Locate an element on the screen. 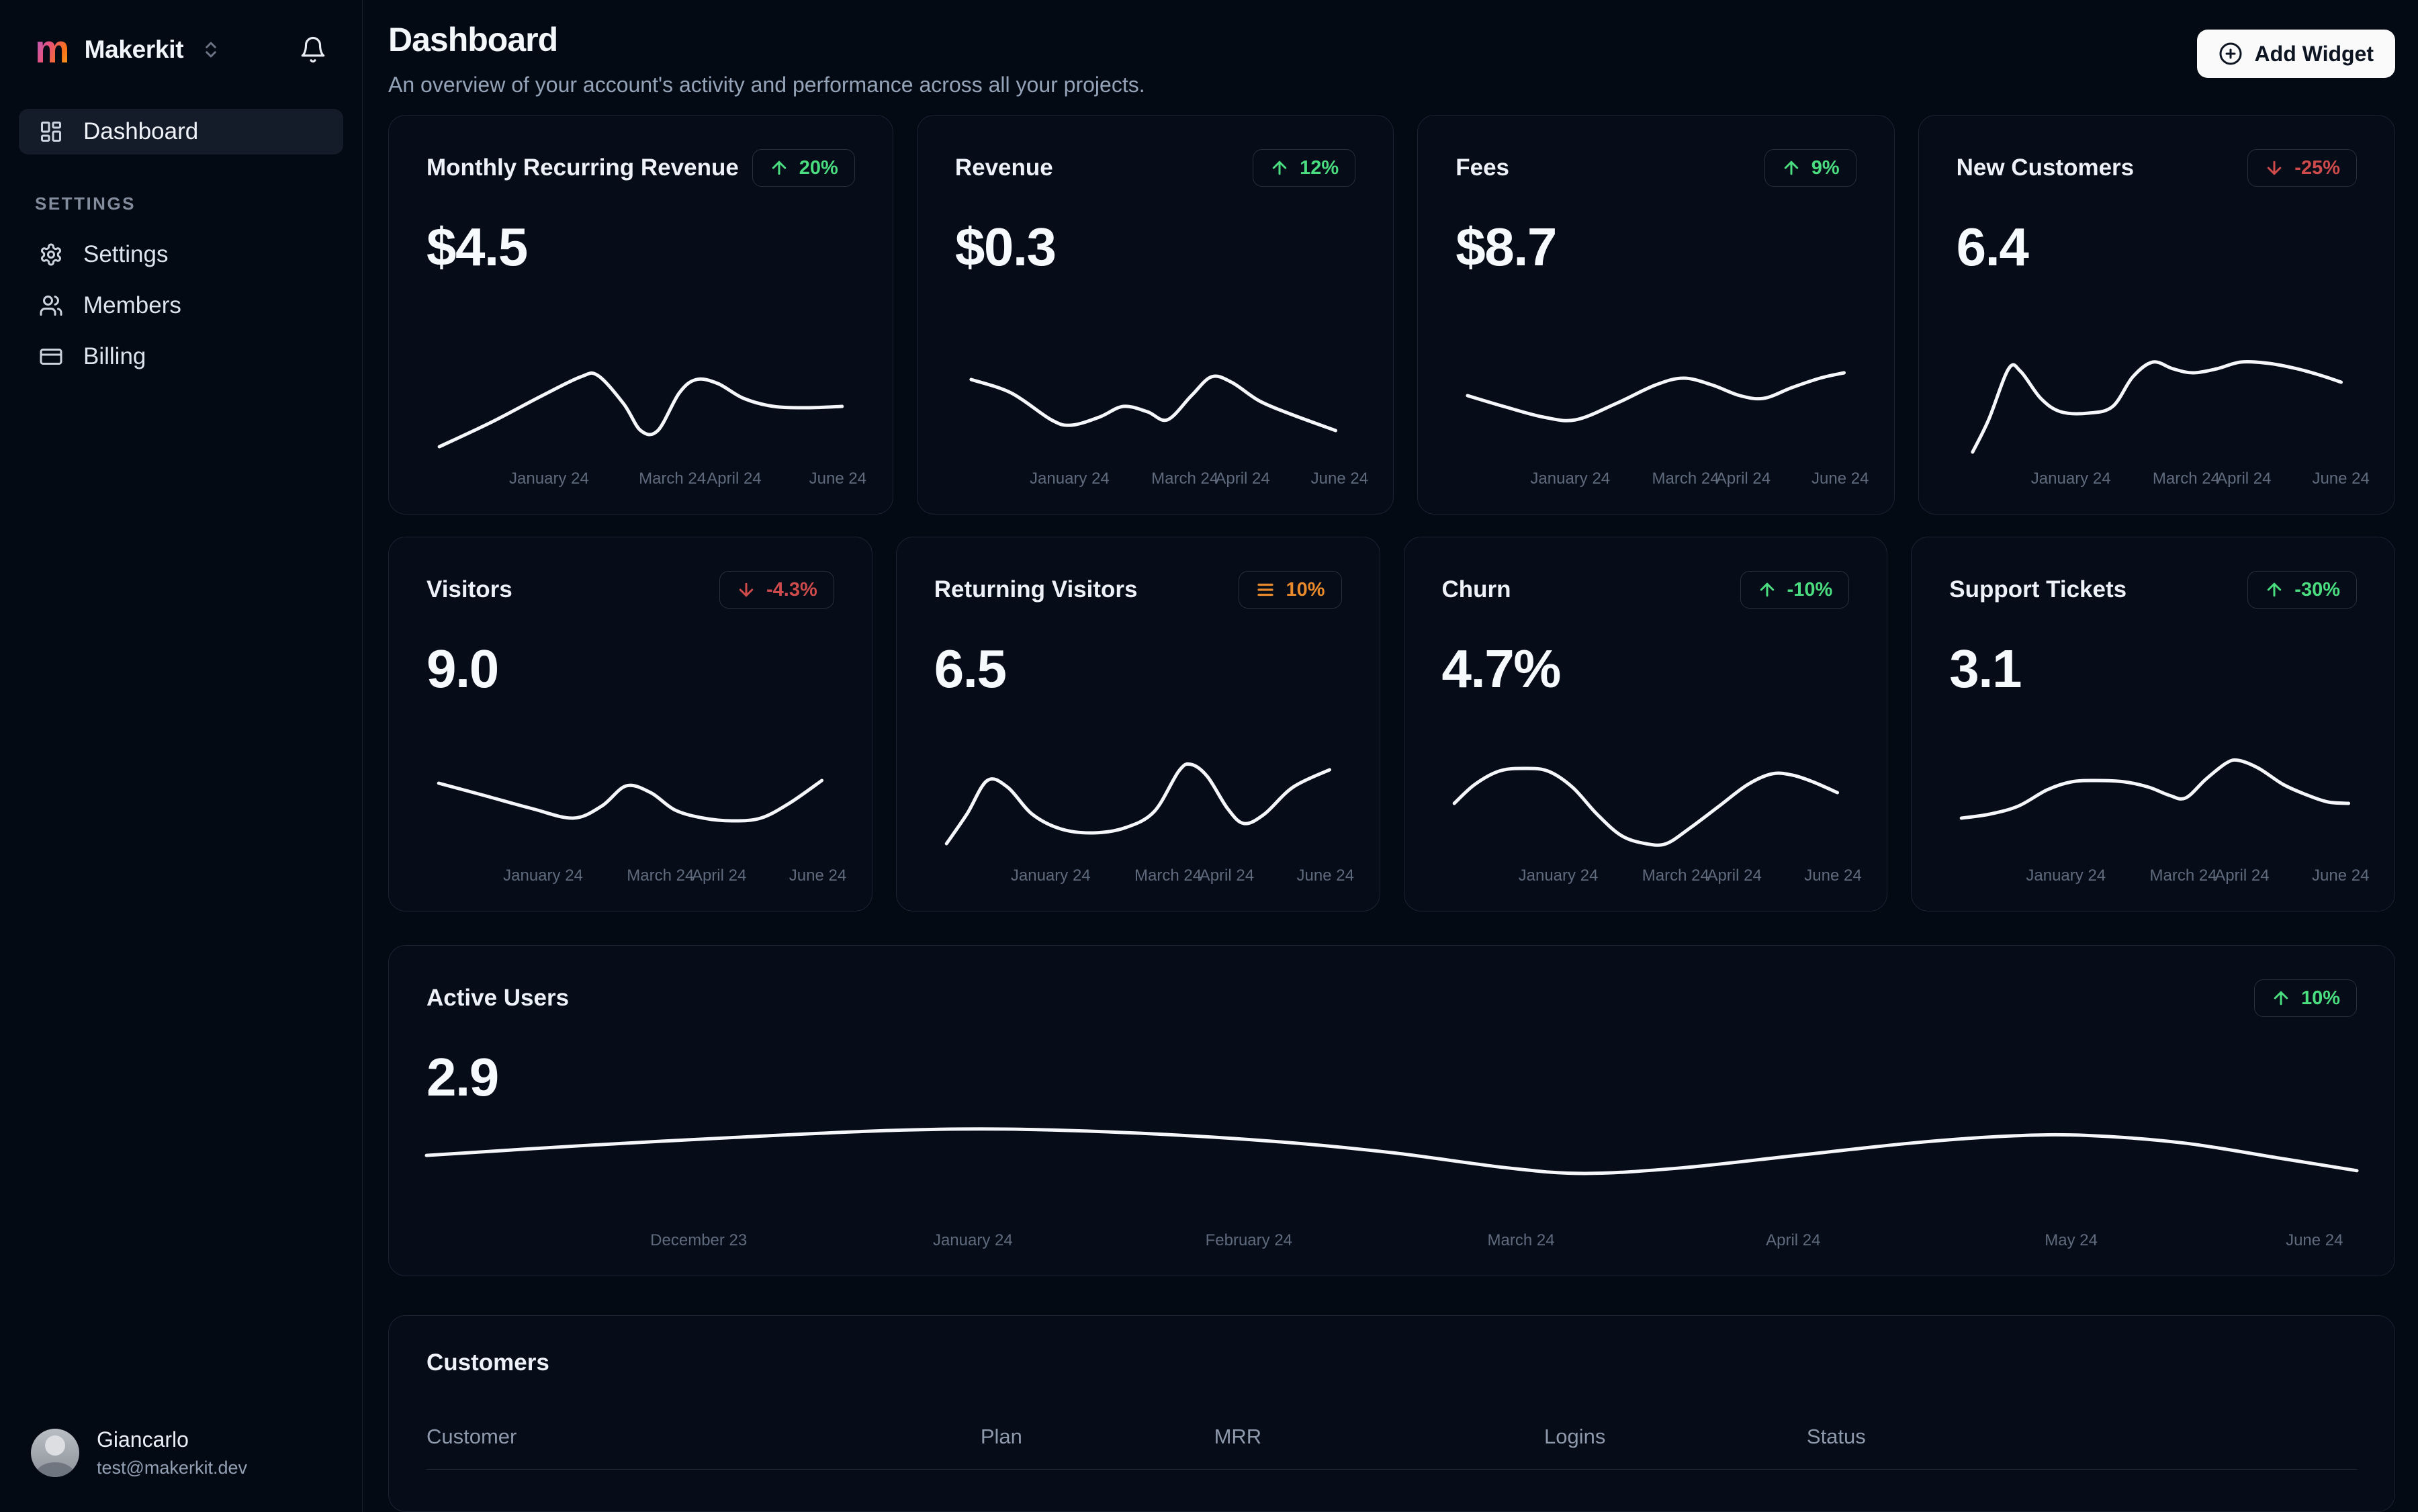 Image resolution: width=2418 pixels, height=1512 pixels. trend-badge: 9% is located at coordinates (1810, 168).